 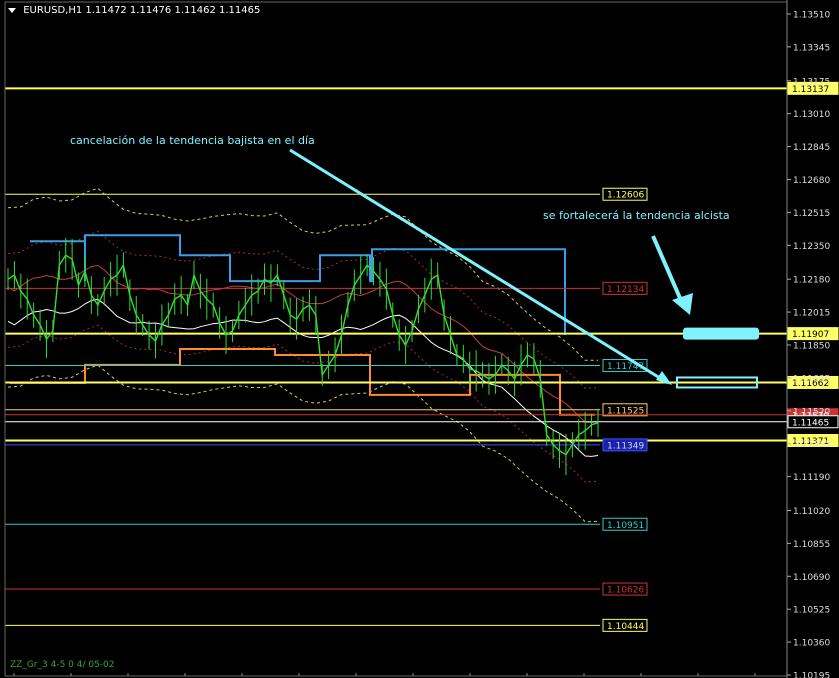 What do you see at coordinates (636, 215) in the screenshot?
I see `right-annotation: se fortalecerá la tendencia alcista` at bounding box center [636, 215].